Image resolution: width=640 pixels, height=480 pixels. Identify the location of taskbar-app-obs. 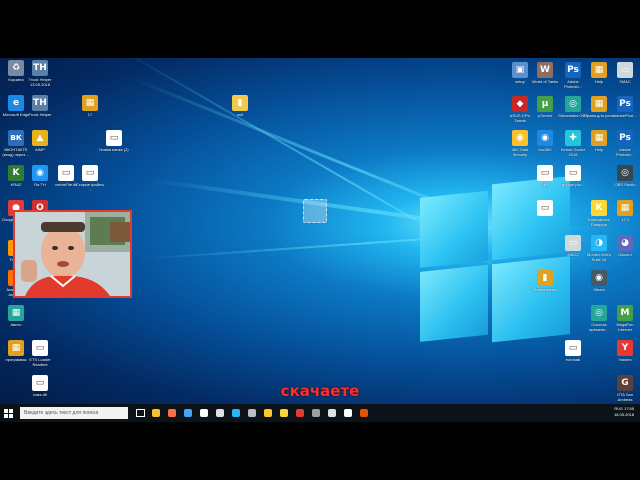
(348, 413).